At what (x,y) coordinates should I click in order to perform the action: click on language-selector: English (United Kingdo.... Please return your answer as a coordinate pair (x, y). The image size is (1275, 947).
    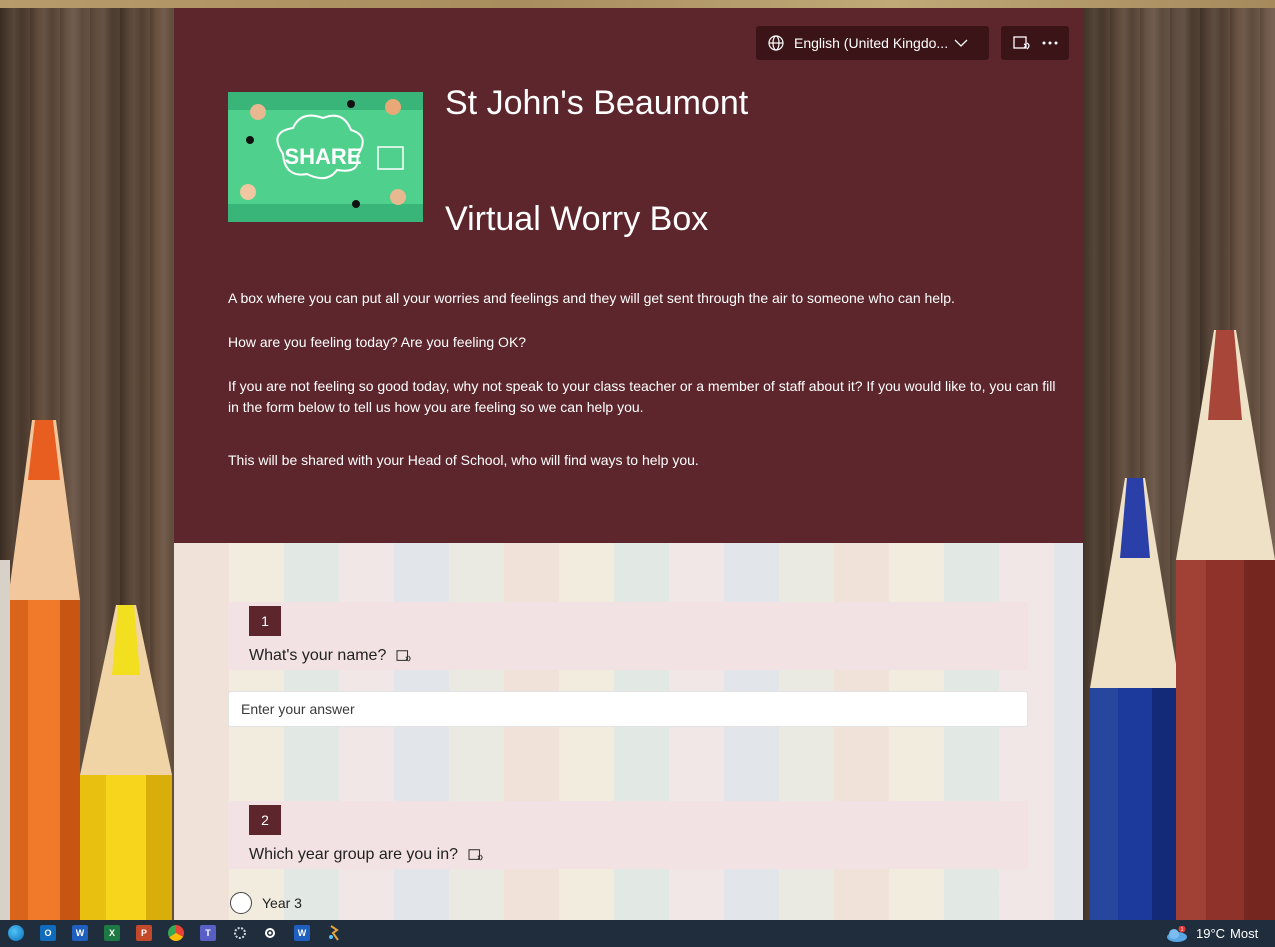
    Looking at the image, I should click on (872, 43).